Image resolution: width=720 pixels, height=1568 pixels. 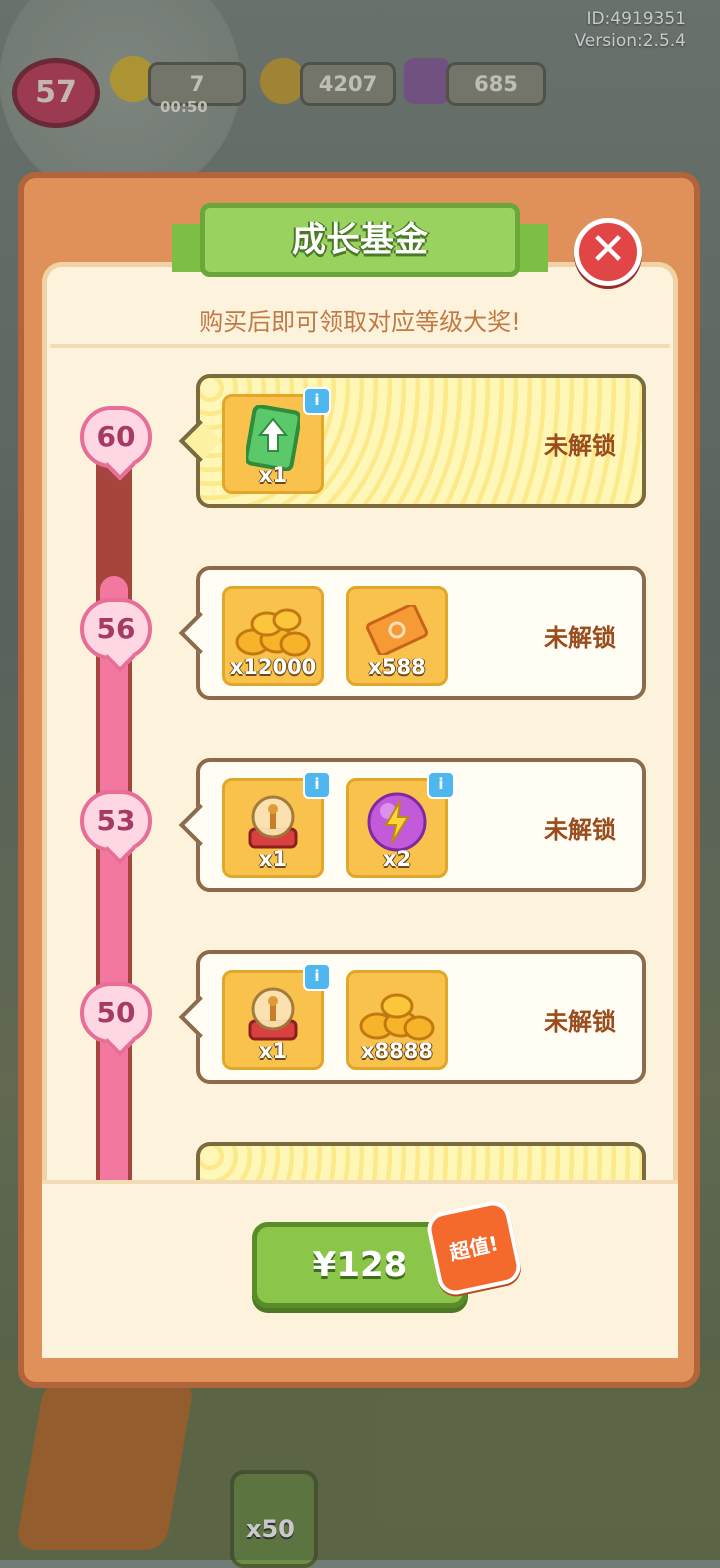 I want to click on close-icon: ✕, so click(x=608, y=249).